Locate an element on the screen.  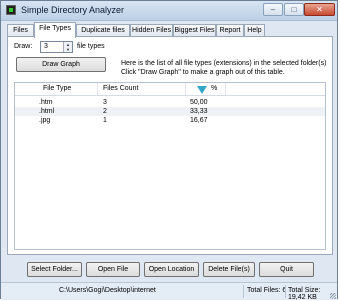
column-header-file-type: File Type is located at coordinates (57, 88).